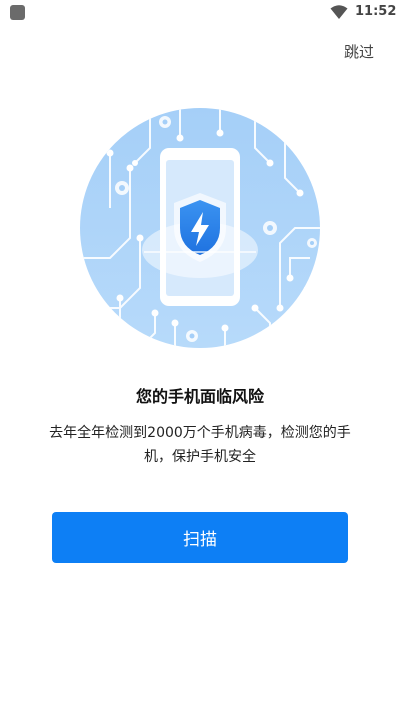 This screenshot has height=710, width=400. Describe the element at coordinates (376, 11) in the screenshot. I see `status-time: 11:52` at that location.